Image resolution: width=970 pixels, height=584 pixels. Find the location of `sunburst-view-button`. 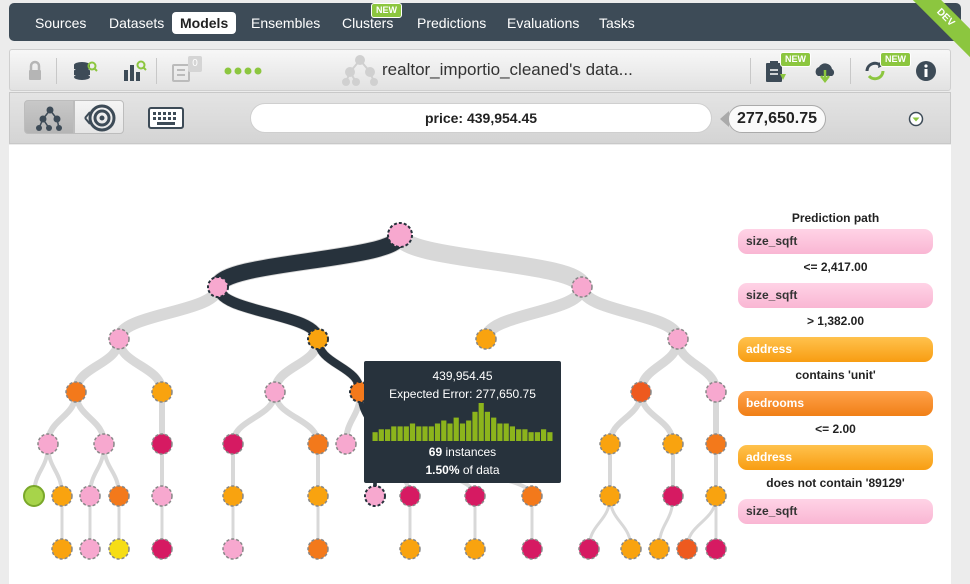

sunburst-view-button is located at coordinates (99, 117).